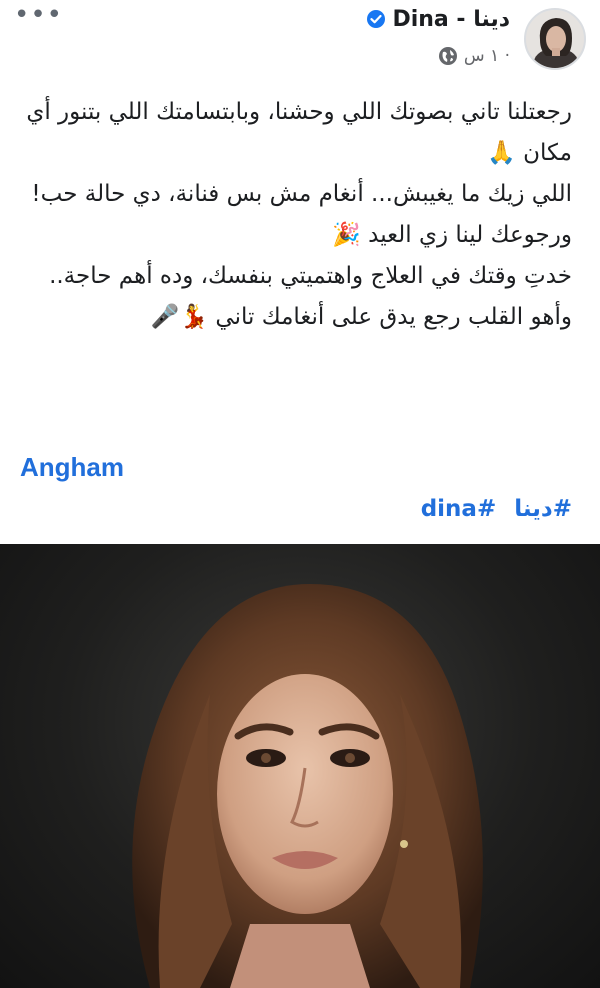  What do you see at coordinates (451, 19) in the screenshot?
I see `author-name: Dina - دينا` at bounding box center [451, 19].